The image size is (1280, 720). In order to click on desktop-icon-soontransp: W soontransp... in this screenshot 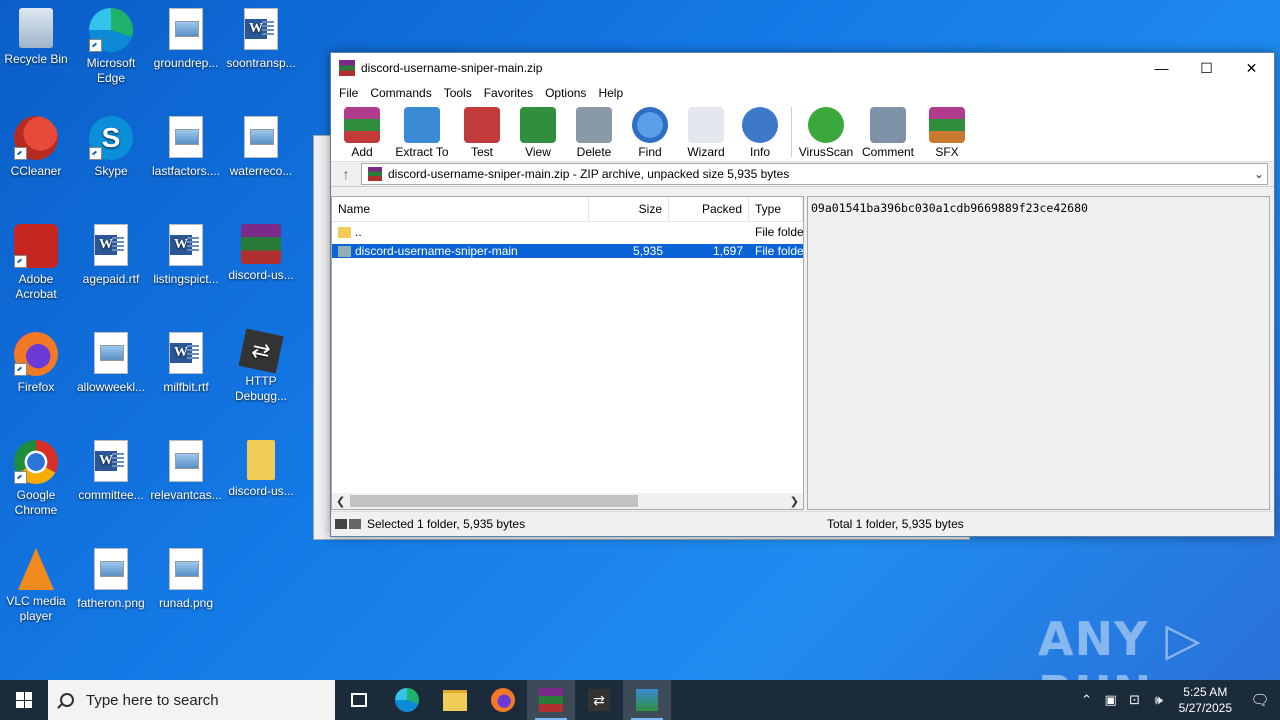, I will do `click(261, 39)`.